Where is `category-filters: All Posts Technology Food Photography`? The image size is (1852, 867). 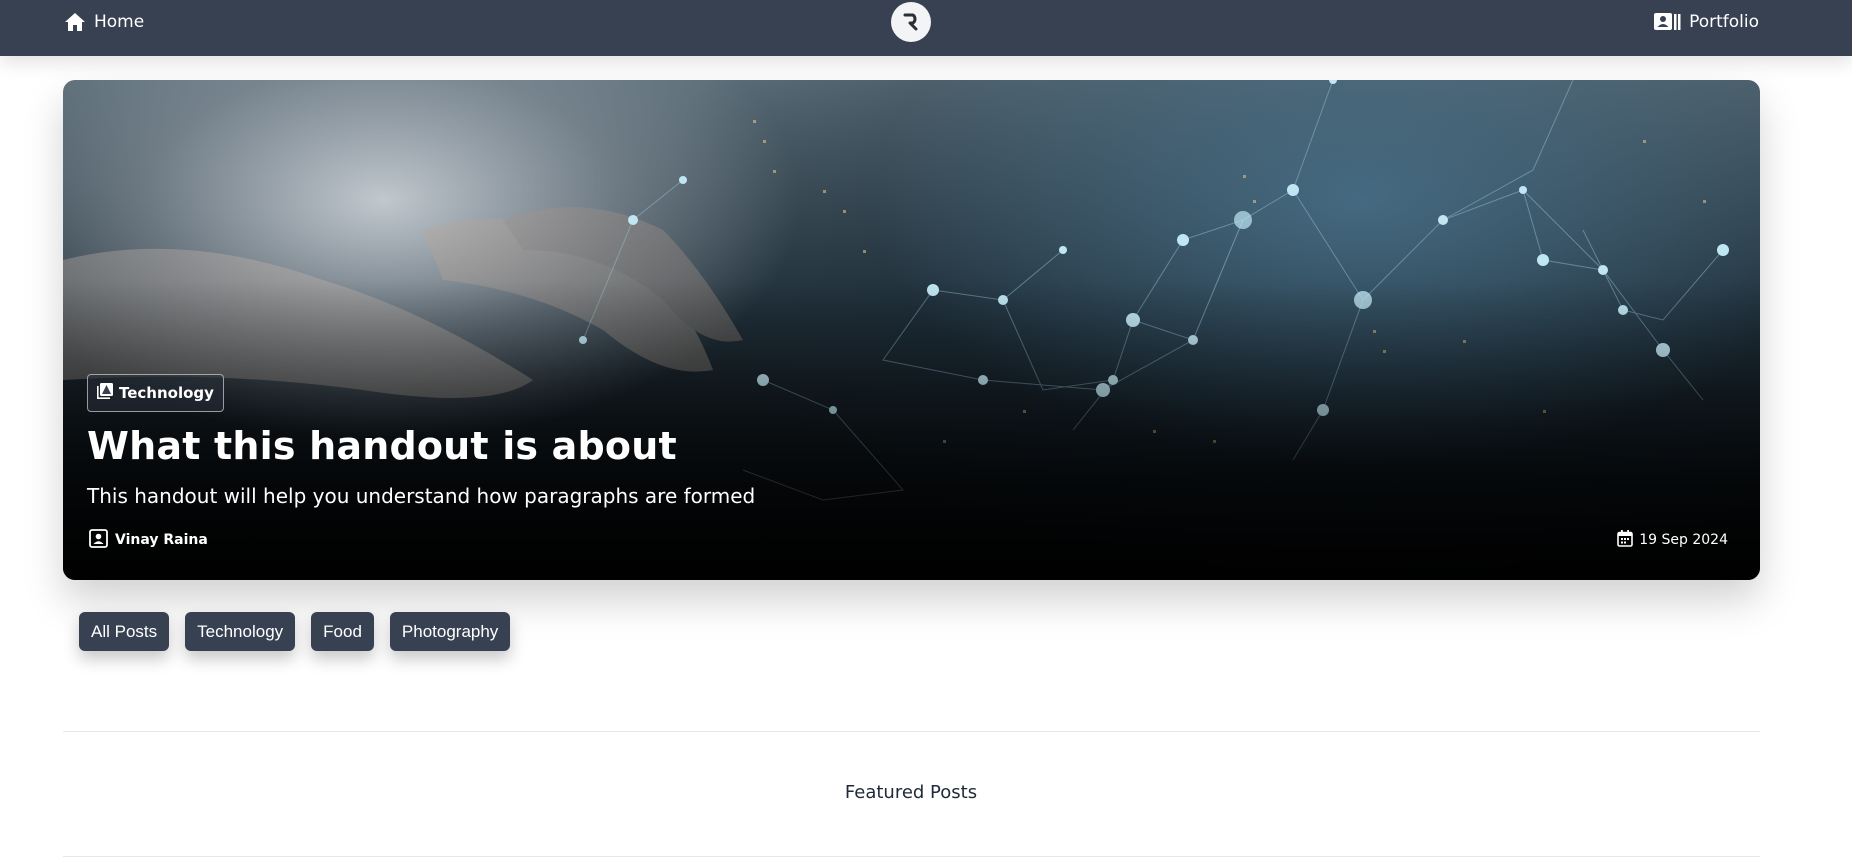
category-filters: All Posts Technology Food Photography is located at coordinates (295, 631).